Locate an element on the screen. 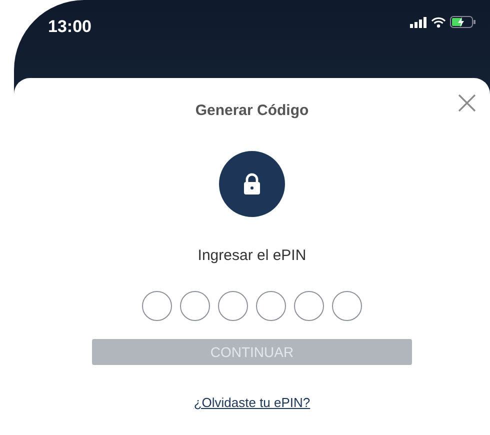 The image size is (490, 435). status-time: 13:00 is located at coordinates (70, 27).